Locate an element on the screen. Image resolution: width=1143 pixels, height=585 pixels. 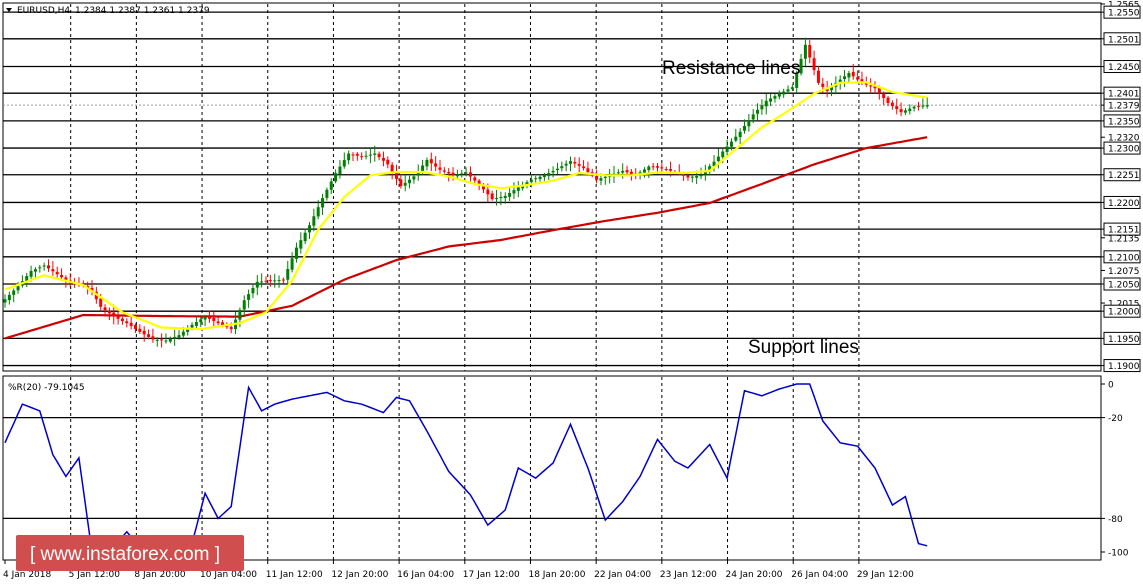
price-label: 1.2075 is located at coordinates (1124, 272).